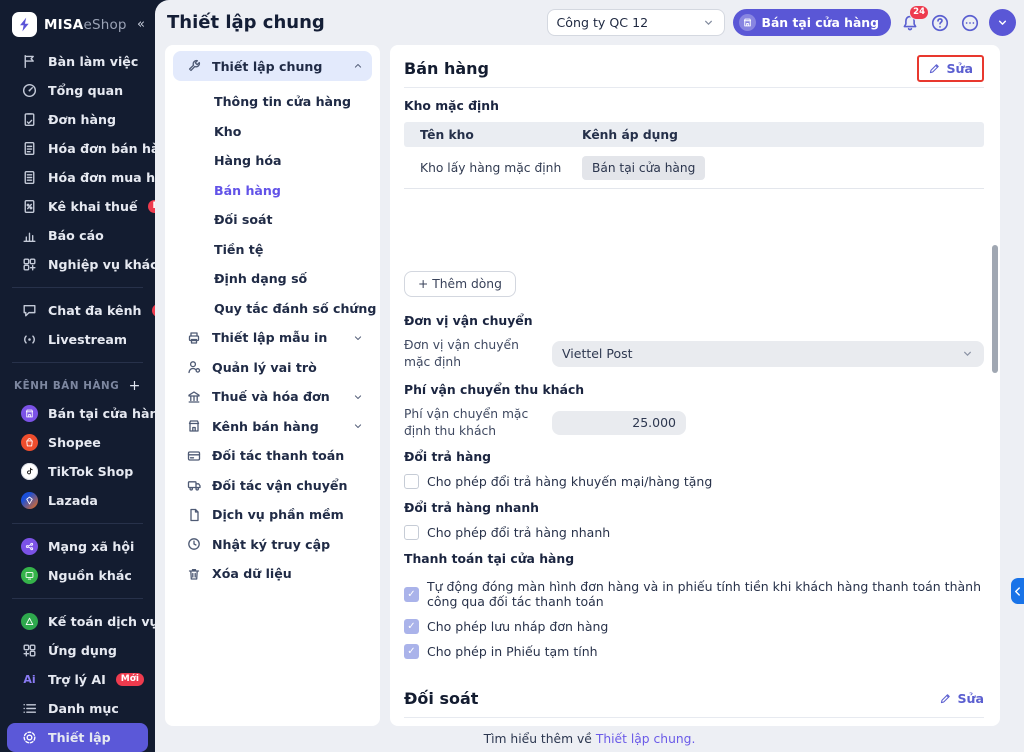 This screenshot has width=1024, height=752. Describe the element at coordinates (77, 737) in the screenshot. I see `sidebar-item-thiet-lap: Thiết lập` at that location.